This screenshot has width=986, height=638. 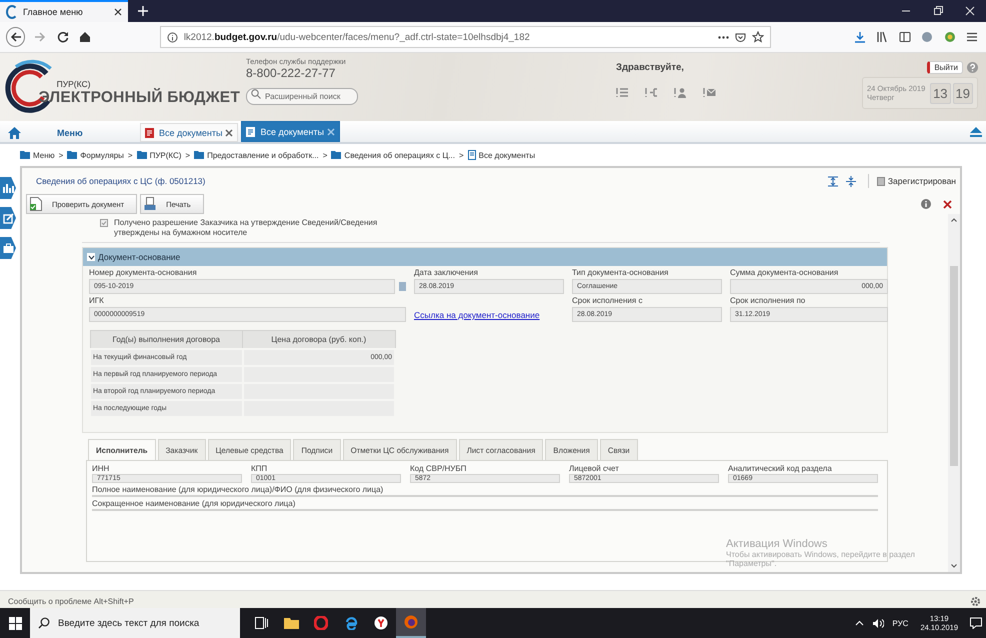 I want to click on address-bar: lk2012.budget.gov.ru/udu-webcenter/faces/menu?_adf.ctrl-state=10elhsdbj4_182, so click(x=466, y=37).